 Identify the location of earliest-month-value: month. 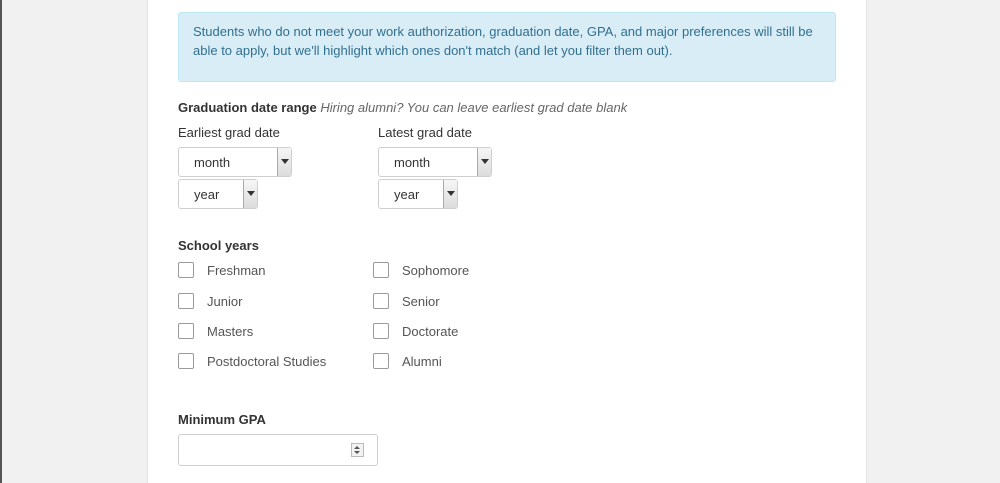
(212, 162).